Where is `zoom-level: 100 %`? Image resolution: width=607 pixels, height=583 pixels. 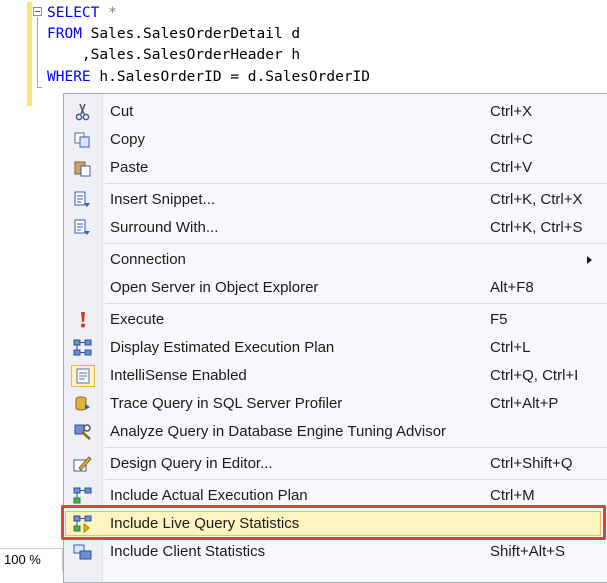 zoom-level: 100 % is located at coordinates (31, 560).